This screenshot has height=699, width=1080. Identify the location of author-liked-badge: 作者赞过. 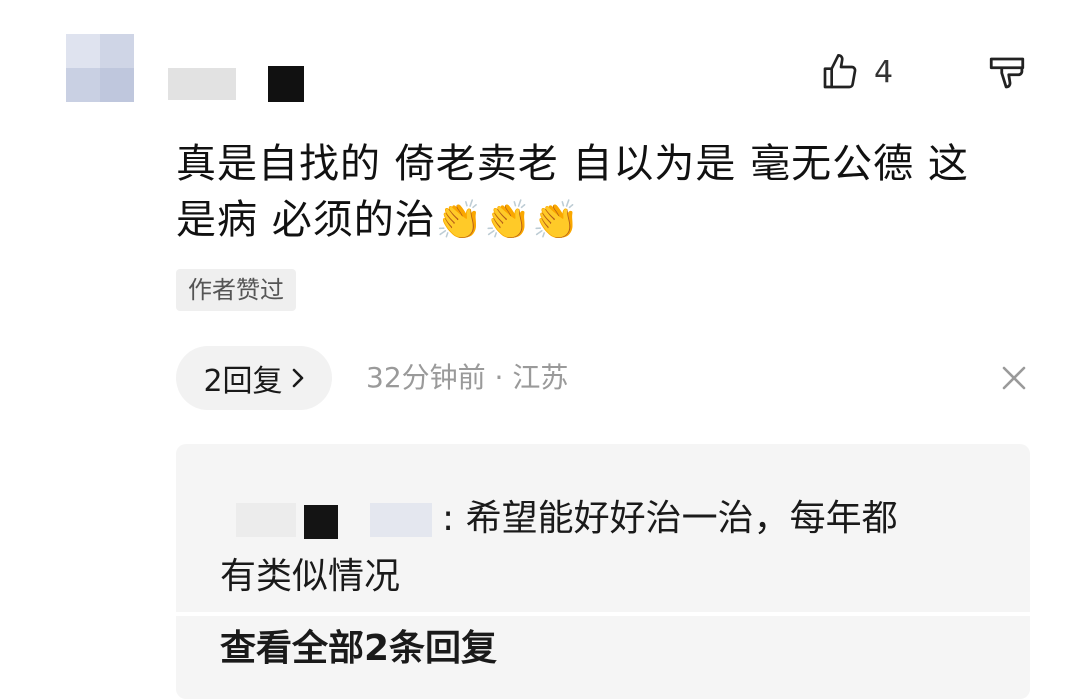
(236, 290).